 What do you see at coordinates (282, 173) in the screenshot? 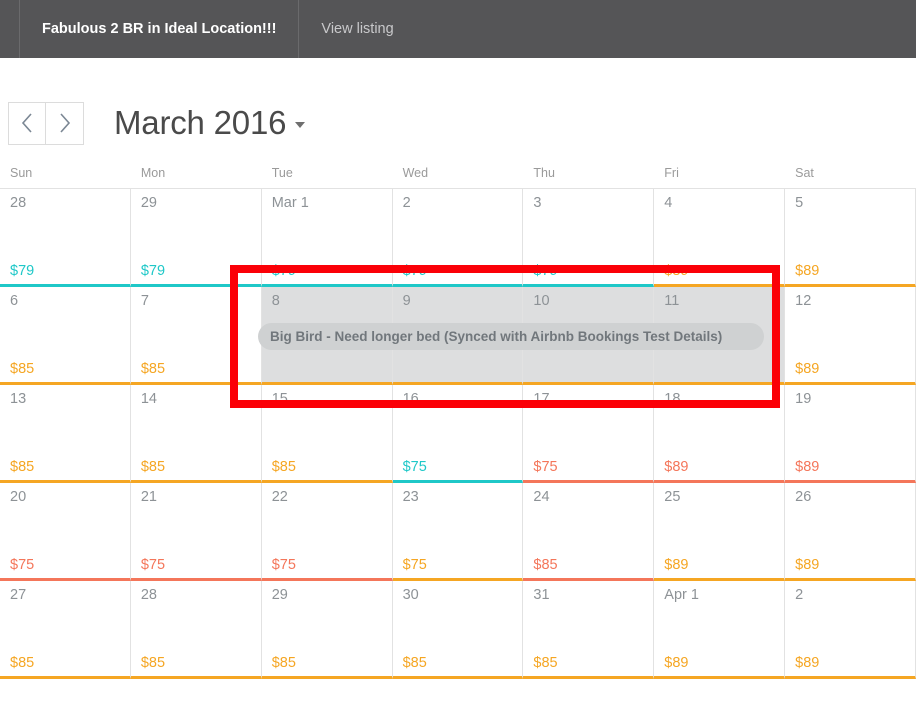
I see `weekday-label-tue: Tue` at bounding box center [282, 173].